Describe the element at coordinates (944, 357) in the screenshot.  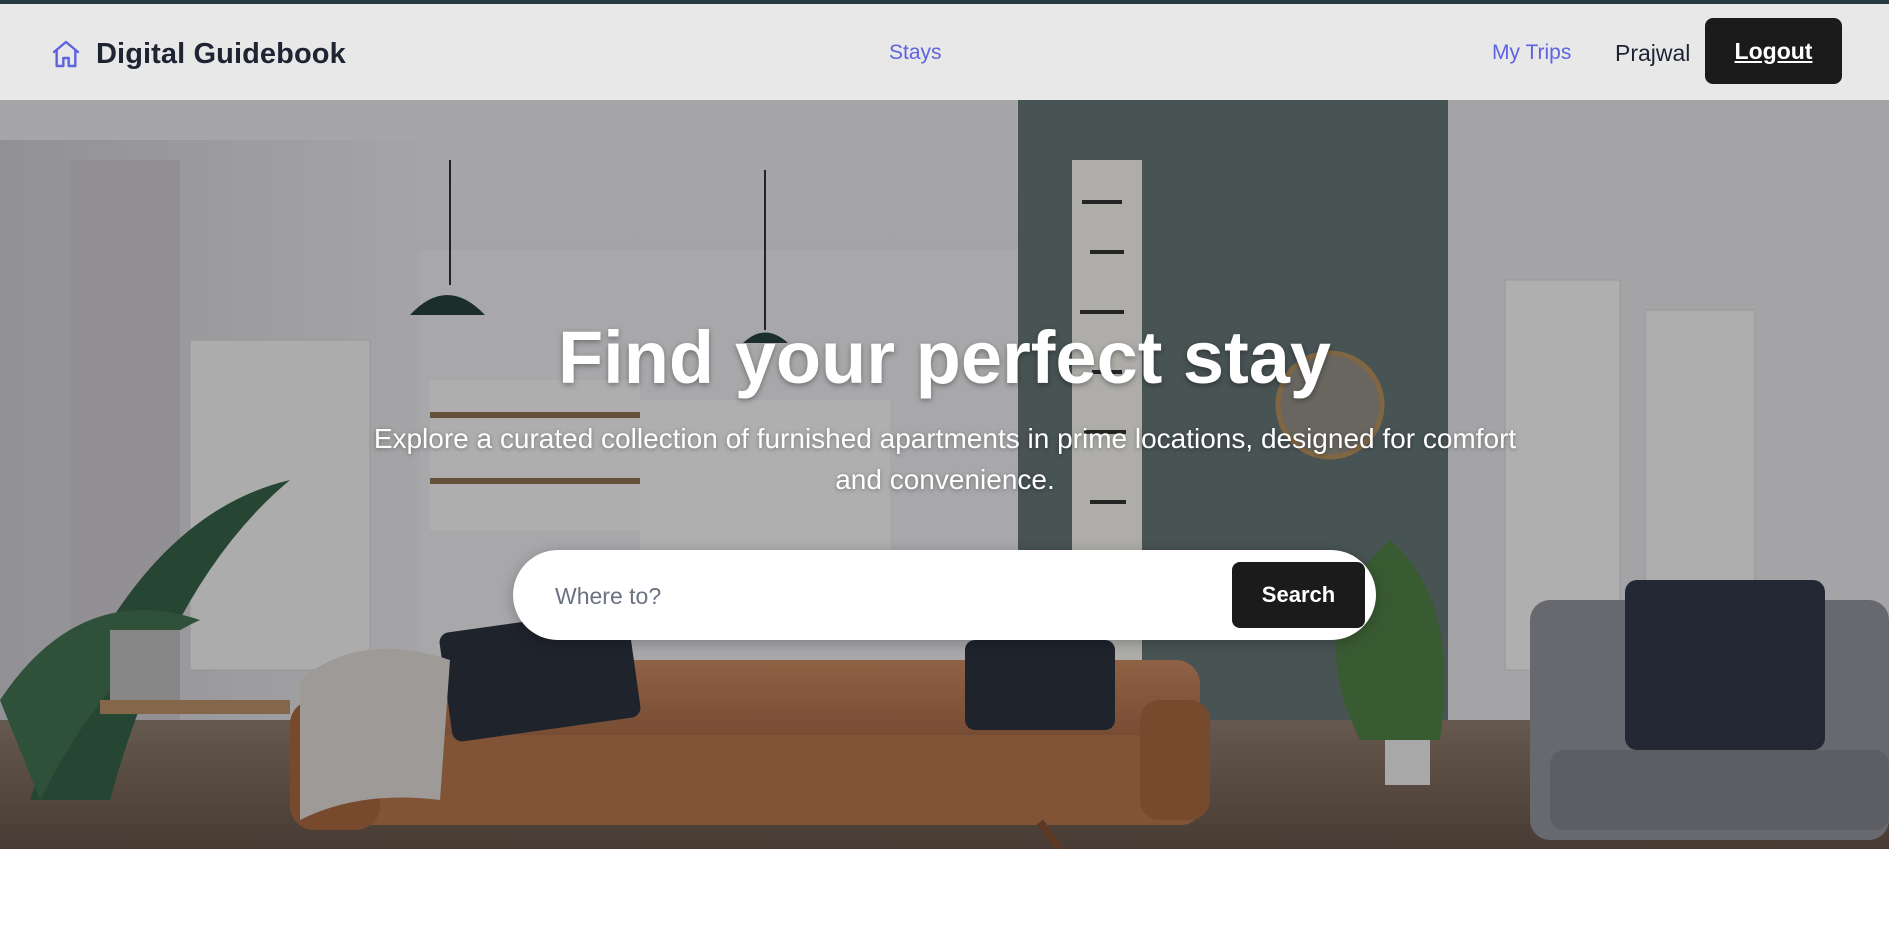
I see `hero-title: Find your perfect stay` at that location.